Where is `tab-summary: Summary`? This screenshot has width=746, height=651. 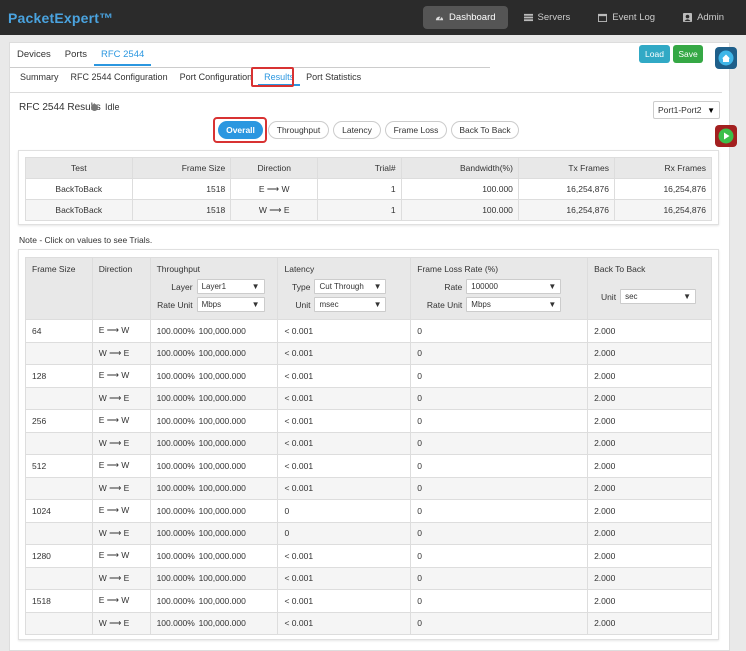
tab-summary: Summary is located at coordinates (39, 77).